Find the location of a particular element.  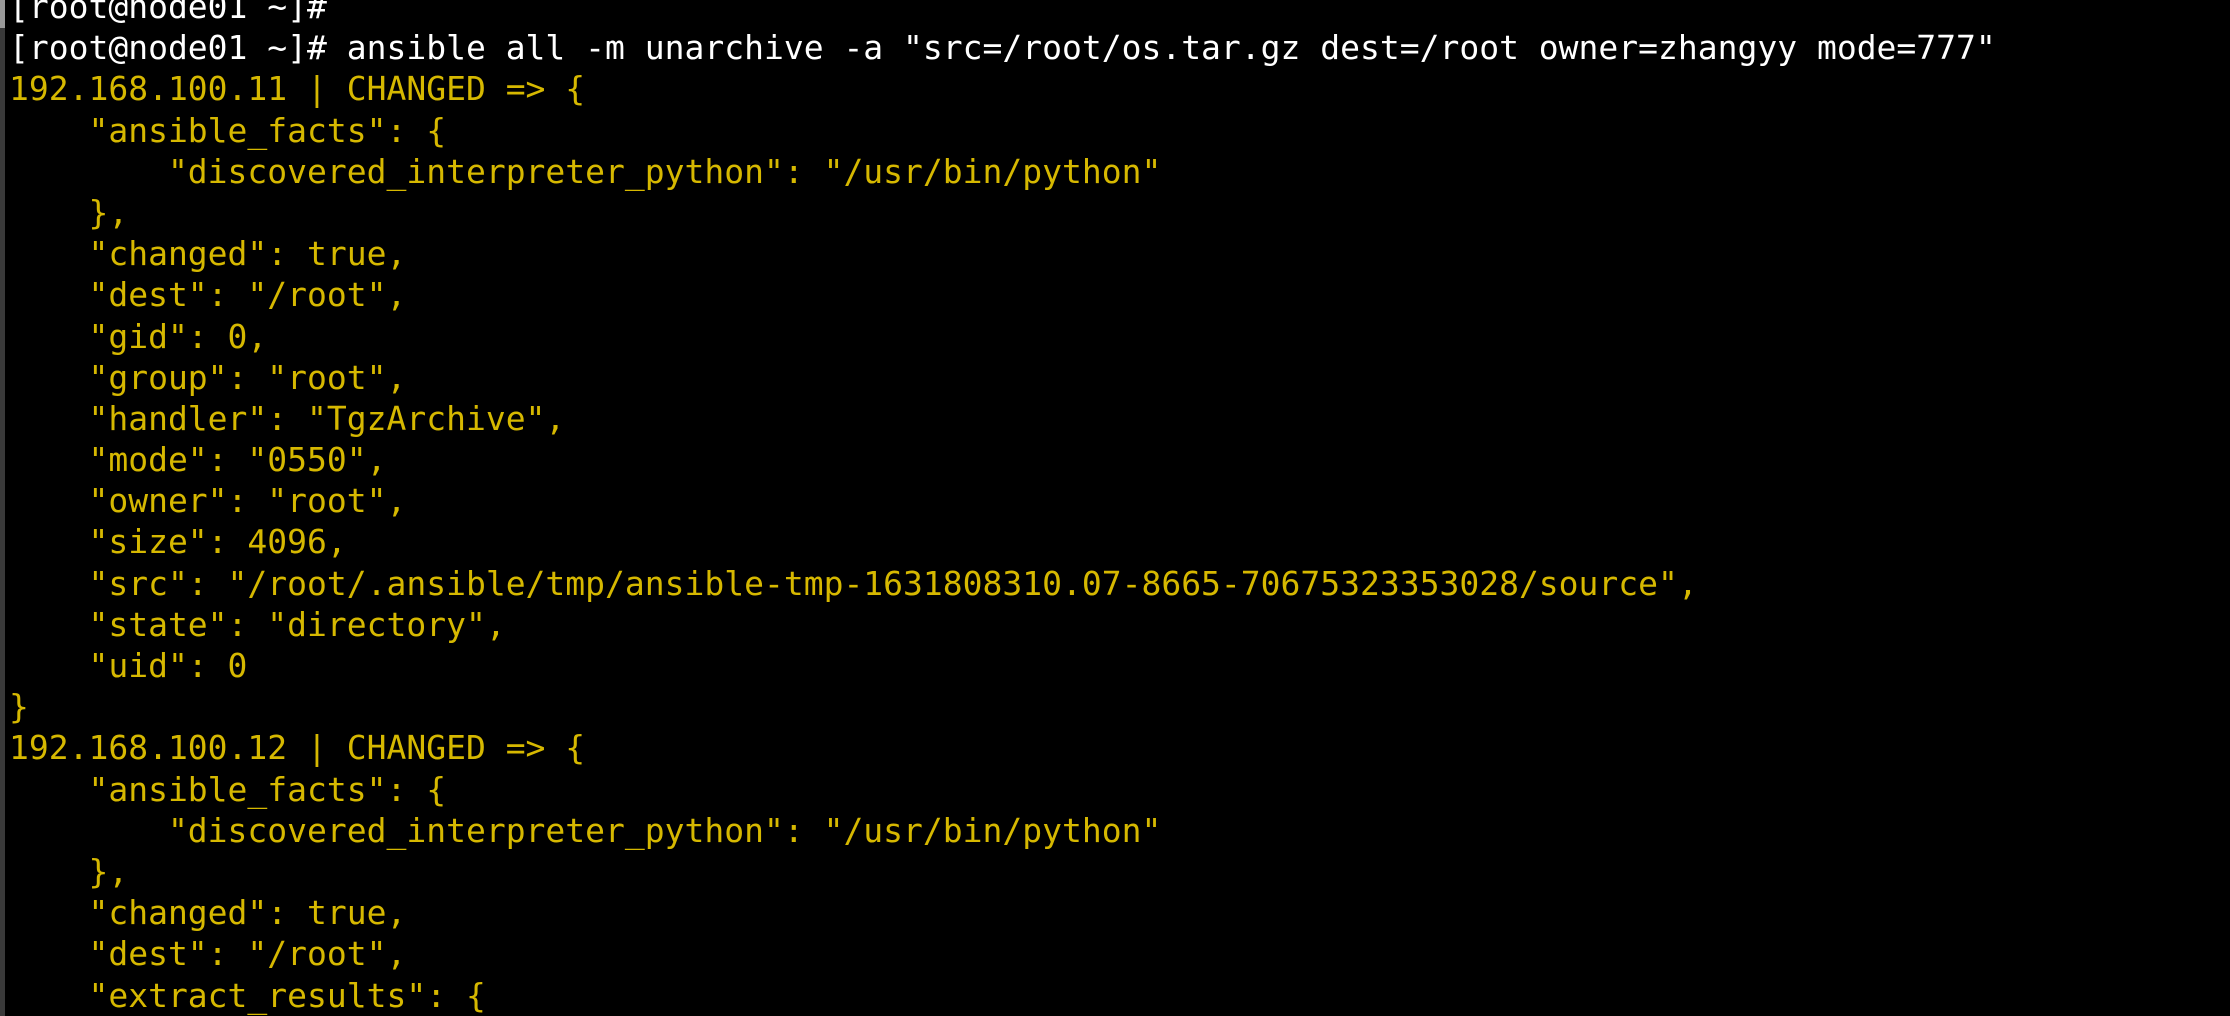

terminal-line: "mode": "0550", is located at coordinates (198, 460).